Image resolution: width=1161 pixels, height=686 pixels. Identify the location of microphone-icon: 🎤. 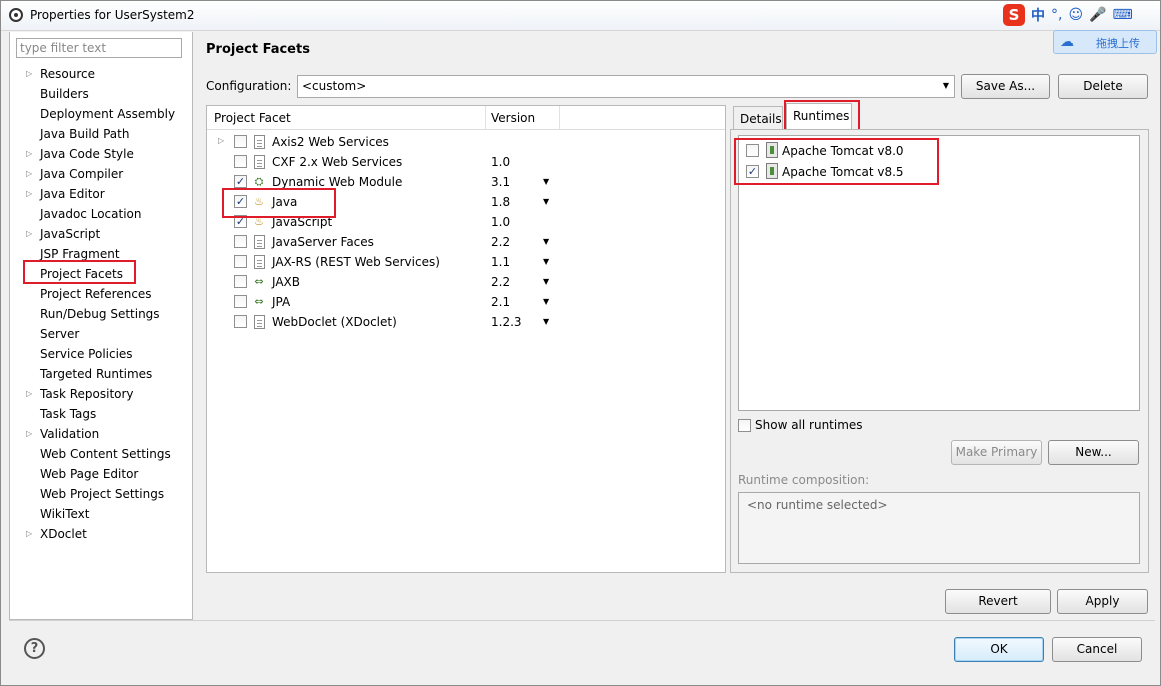
(1097, 15).